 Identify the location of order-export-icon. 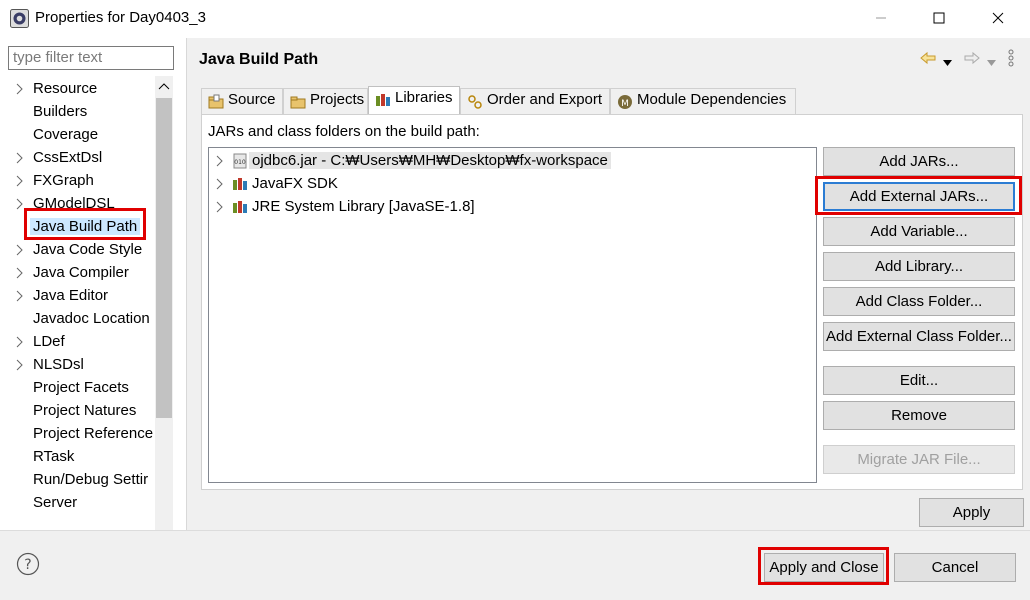
(475, 102).